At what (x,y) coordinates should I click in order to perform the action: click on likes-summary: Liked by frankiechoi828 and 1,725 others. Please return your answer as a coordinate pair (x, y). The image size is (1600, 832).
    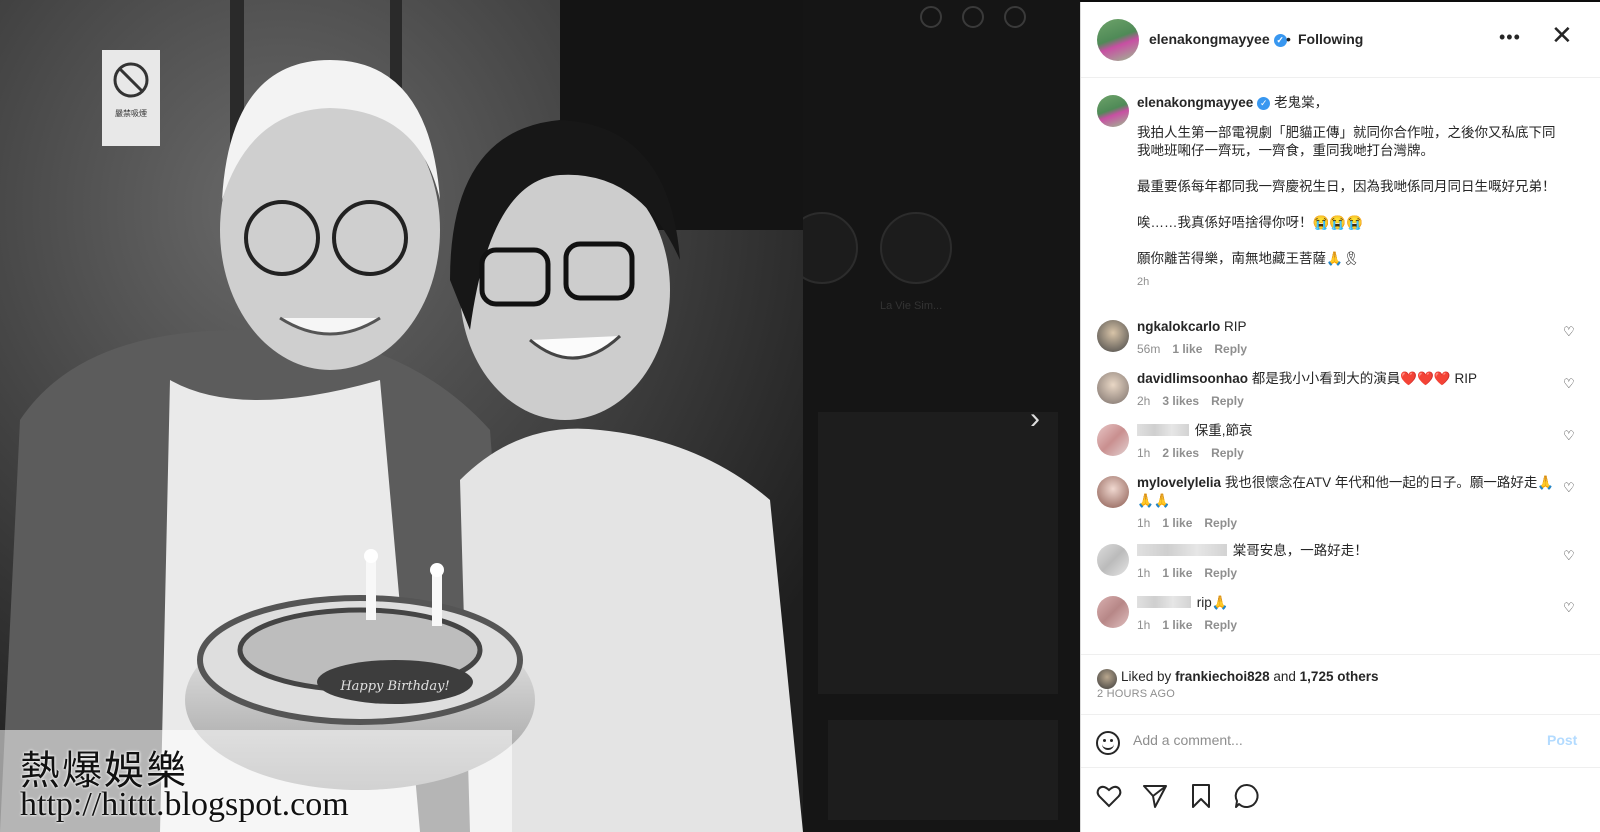
    Looking at the image, I should click on (1340, 671).